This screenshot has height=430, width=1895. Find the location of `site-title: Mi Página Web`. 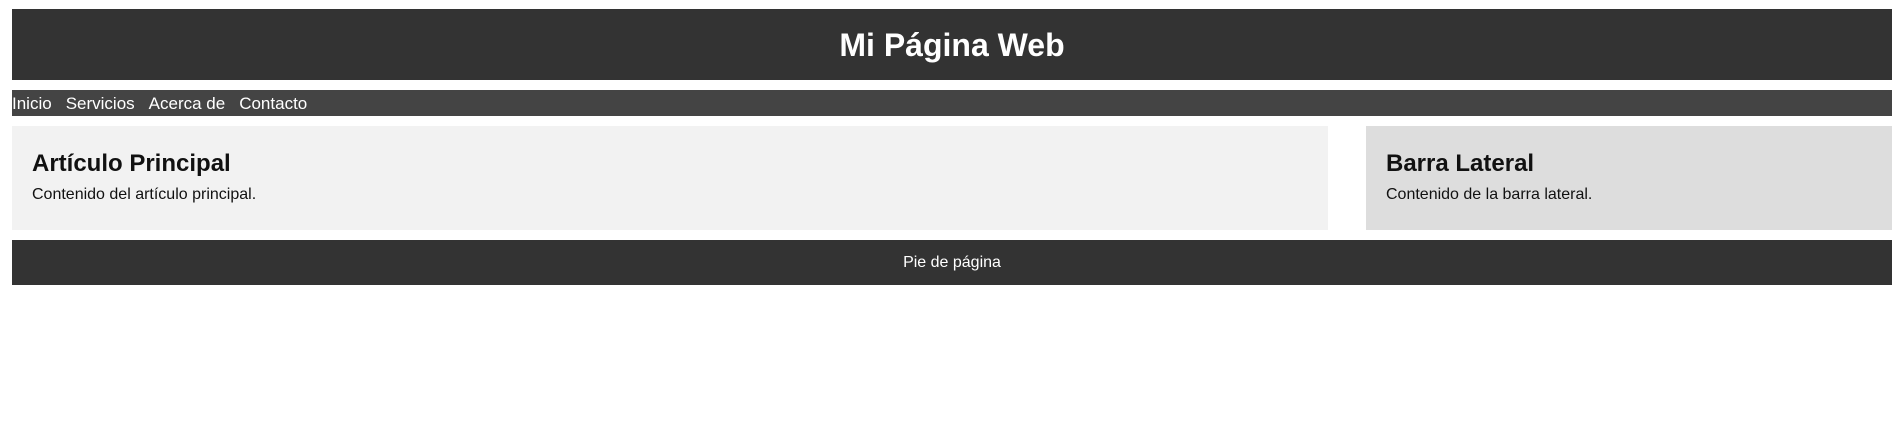

site-title: Mi Página Web is located at coordinates (952, 44).